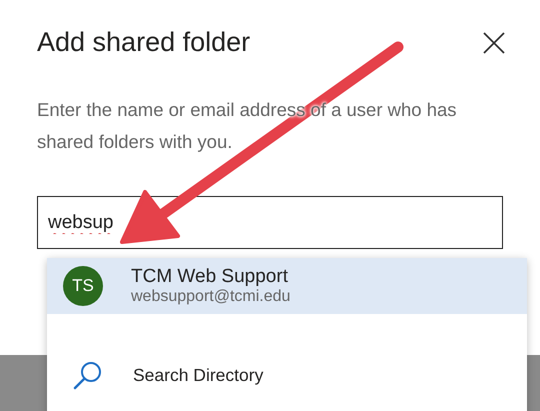 This screenshot has width=540, height=411. Describe the element at coordinates (83, 286) in the screenshot. I see `avatar: TS` at that location.